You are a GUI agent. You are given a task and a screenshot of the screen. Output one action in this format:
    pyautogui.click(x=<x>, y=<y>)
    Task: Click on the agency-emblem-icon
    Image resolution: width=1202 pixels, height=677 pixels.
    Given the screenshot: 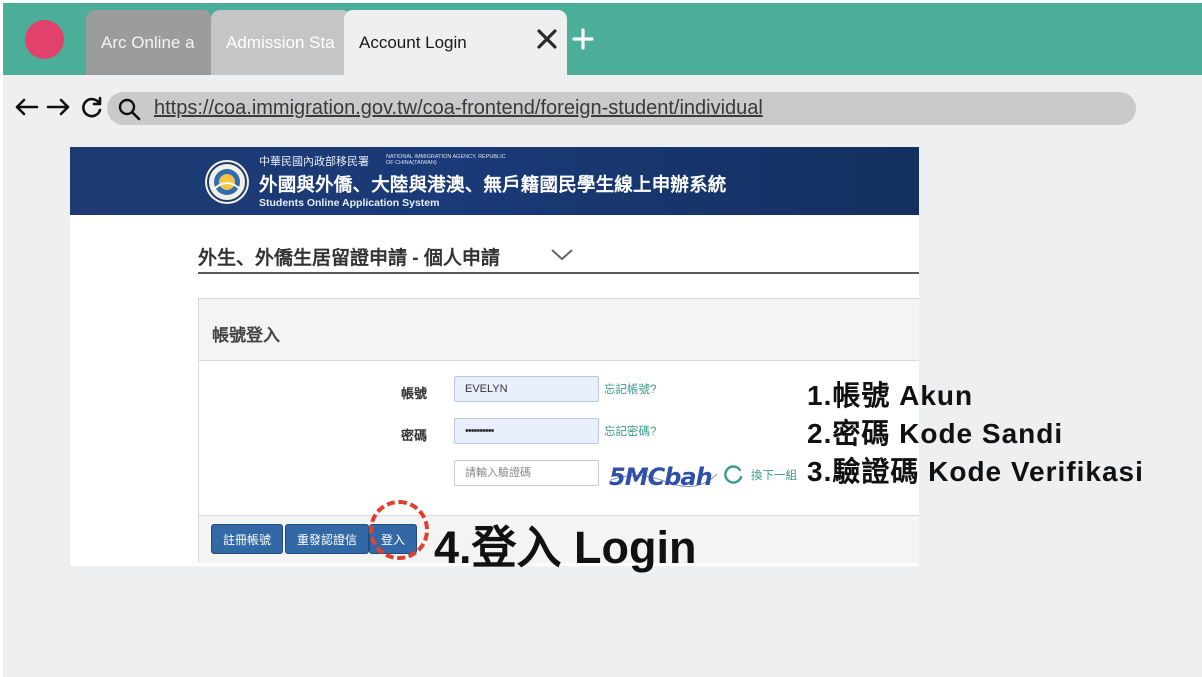 What is the action you would take?
    pyautogui.click(x=227, y=182)
    